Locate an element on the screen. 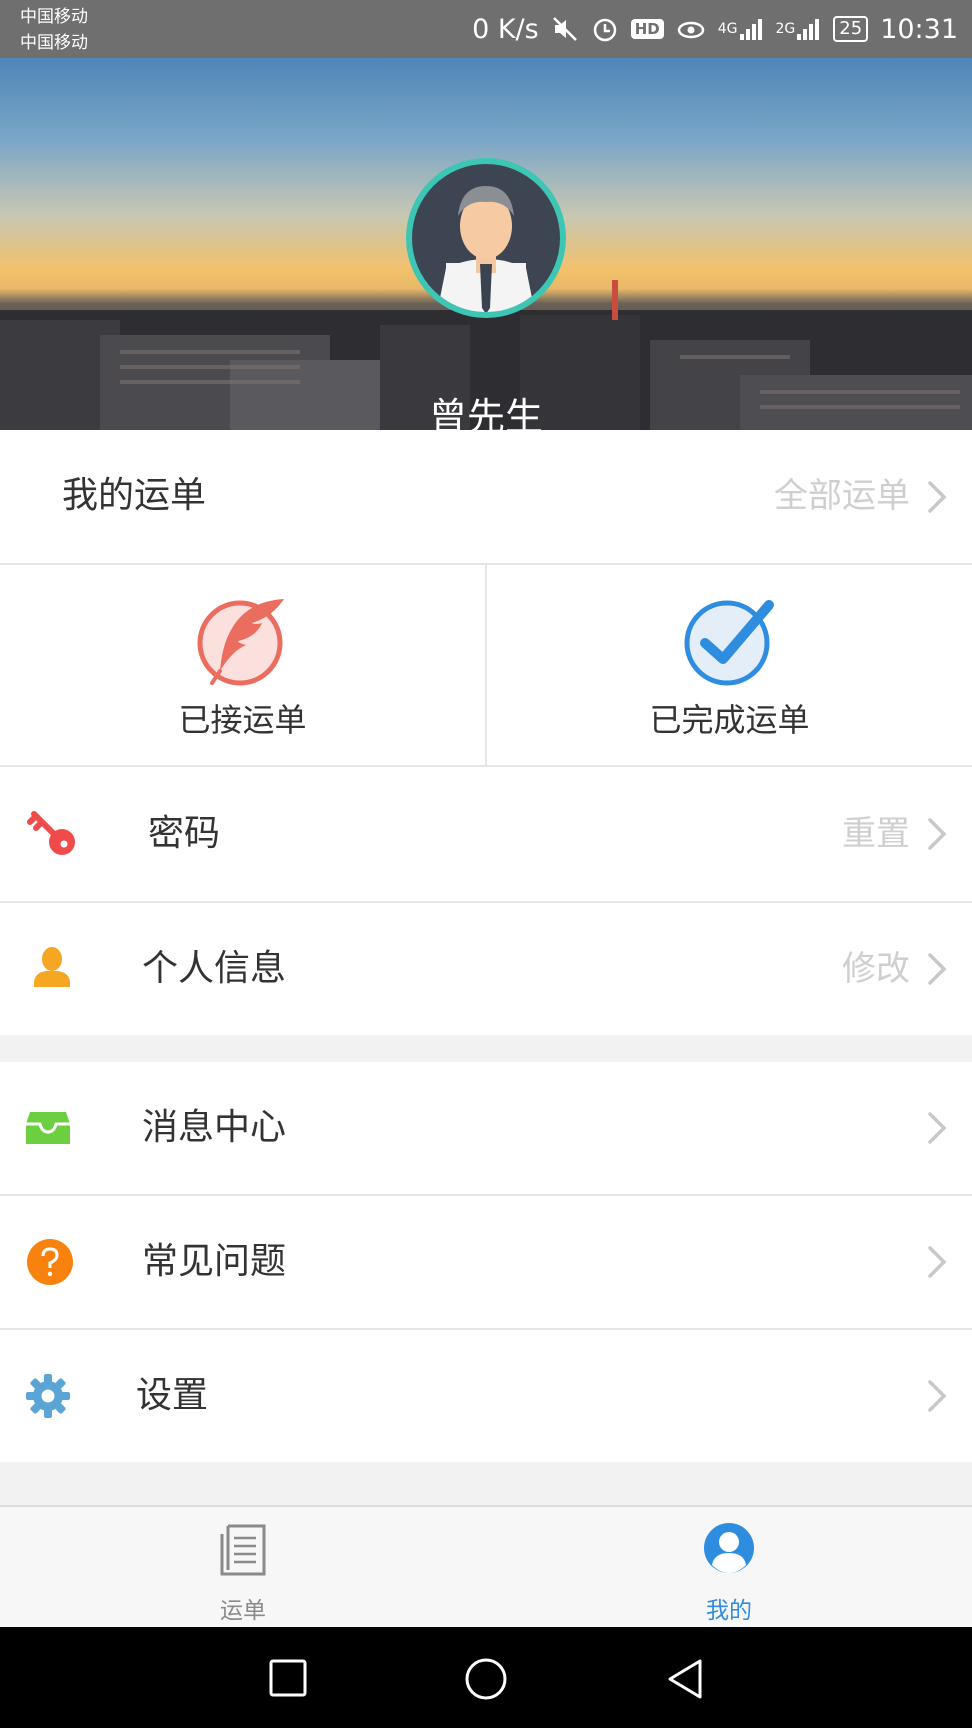 The image size is (972, 1728). settings-label: 设置 is located at coordinates (172, 1395).